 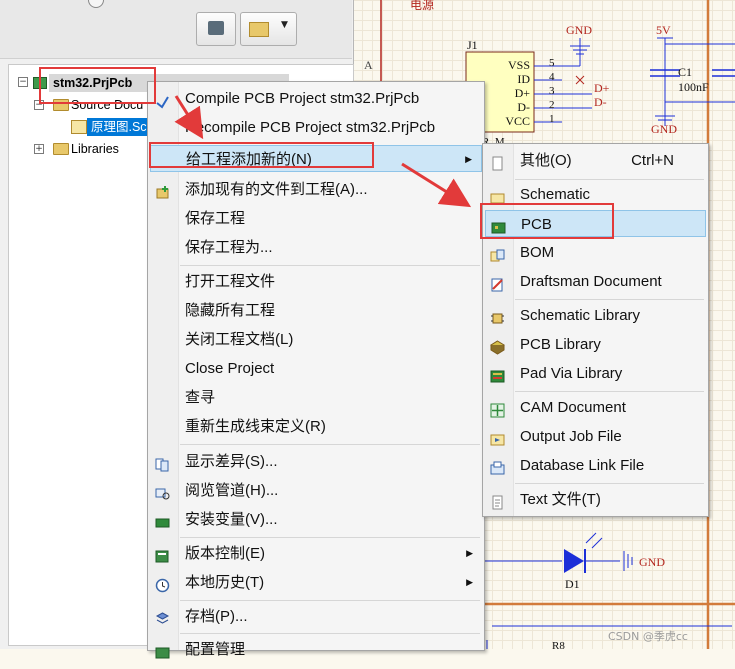 I want to click on projects-toolbar: ▼, so click(x=176, y=29).